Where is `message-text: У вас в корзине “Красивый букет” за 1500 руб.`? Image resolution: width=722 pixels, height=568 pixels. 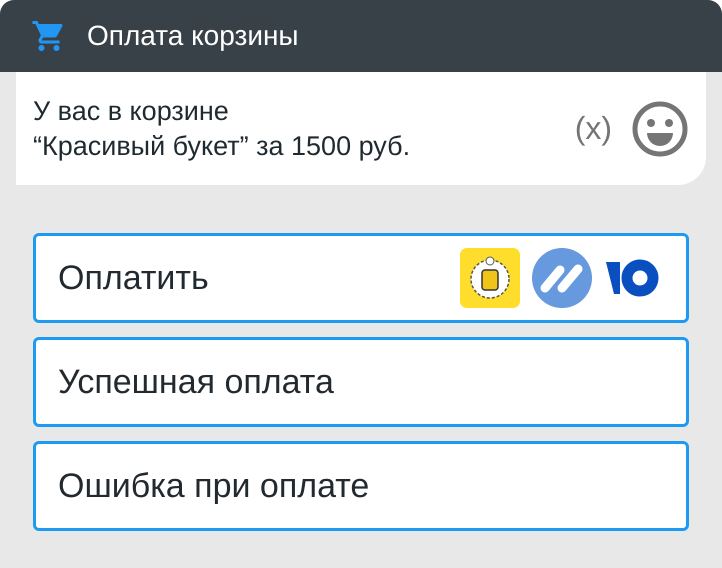
message-text: У вас в корзине “Красивый букет” за 1500 руб. is located at coordinates (222, 128).